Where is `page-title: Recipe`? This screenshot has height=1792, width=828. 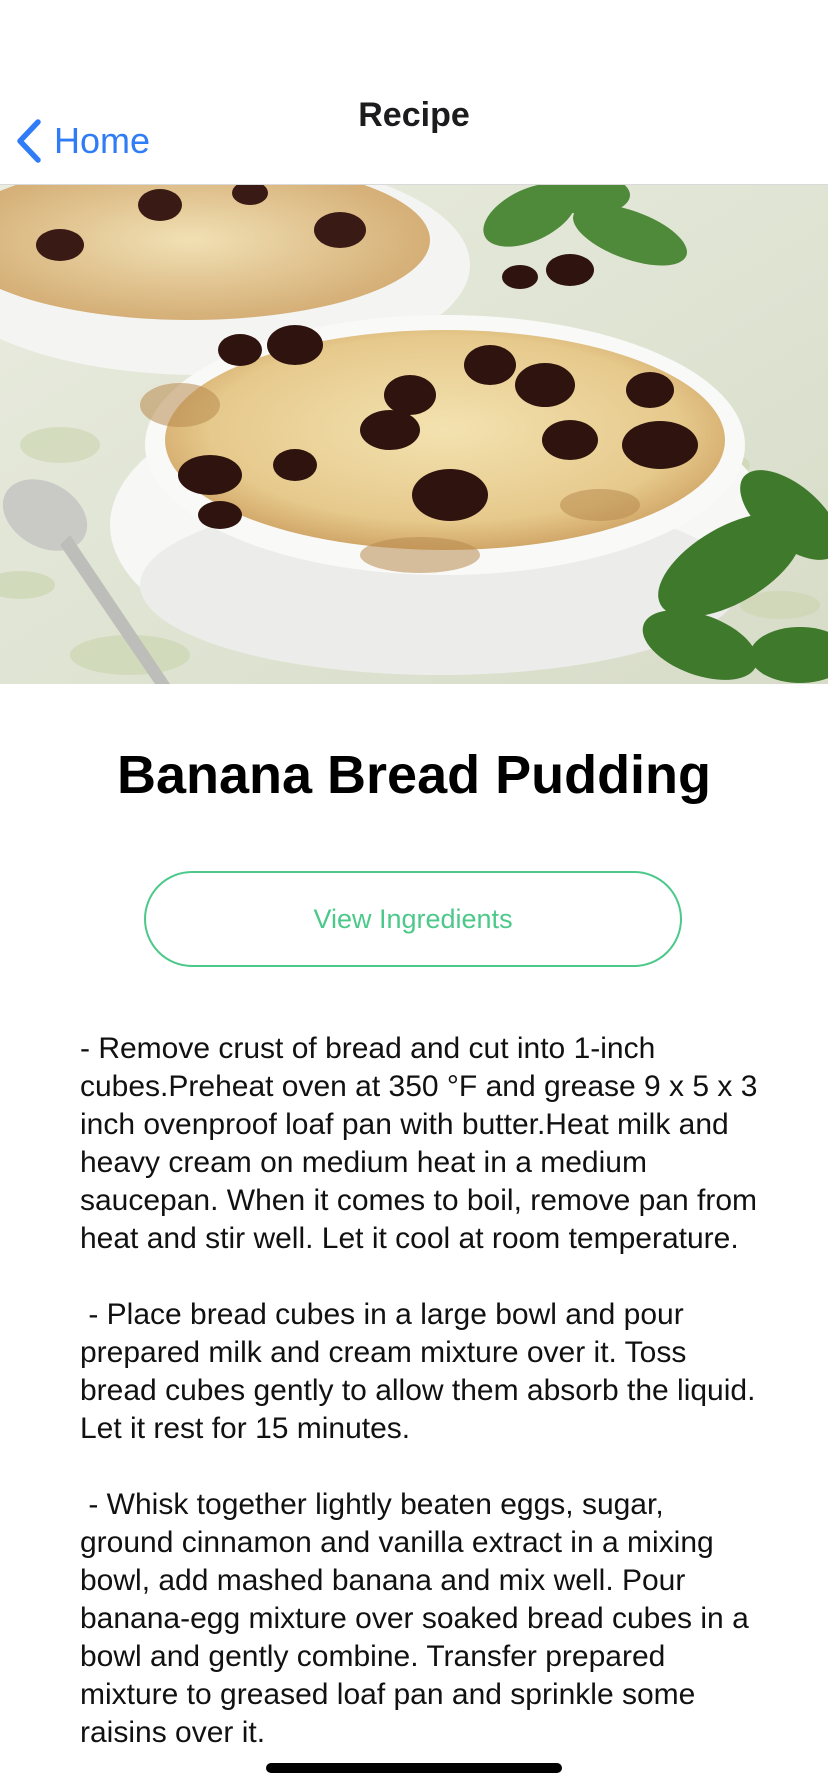 page-title: Recipe is located at coordinates (414, 115).